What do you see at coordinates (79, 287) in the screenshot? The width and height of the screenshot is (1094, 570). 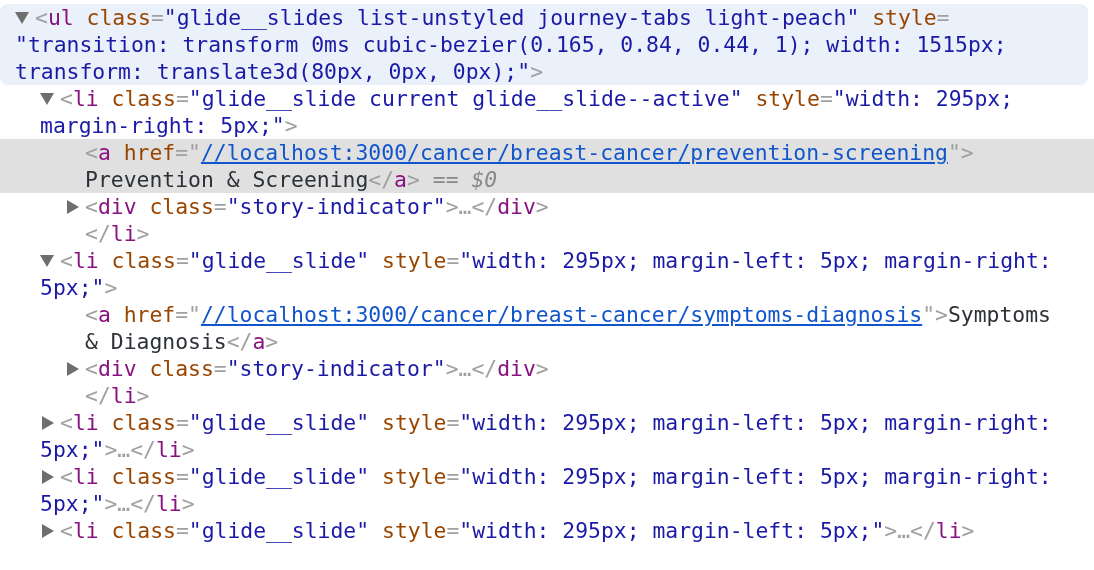 I see `code-line: 5px;">` at bounding box center [79, 287].